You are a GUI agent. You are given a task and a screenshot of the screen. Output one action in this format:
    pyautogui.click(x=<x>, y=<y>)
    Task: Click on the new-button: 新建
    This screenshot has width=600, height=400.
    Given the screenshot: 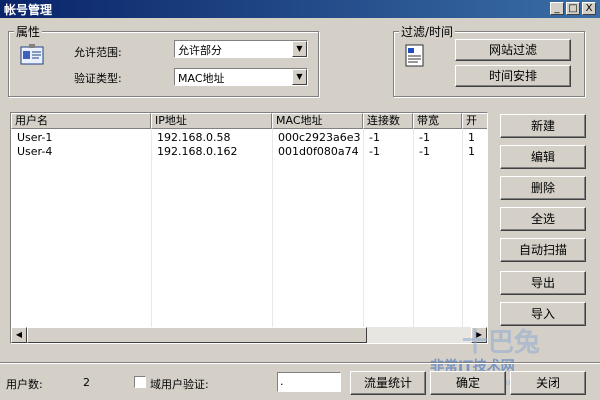 What is the action you would take?
    pyautogui.click(x=543, y=126)
    